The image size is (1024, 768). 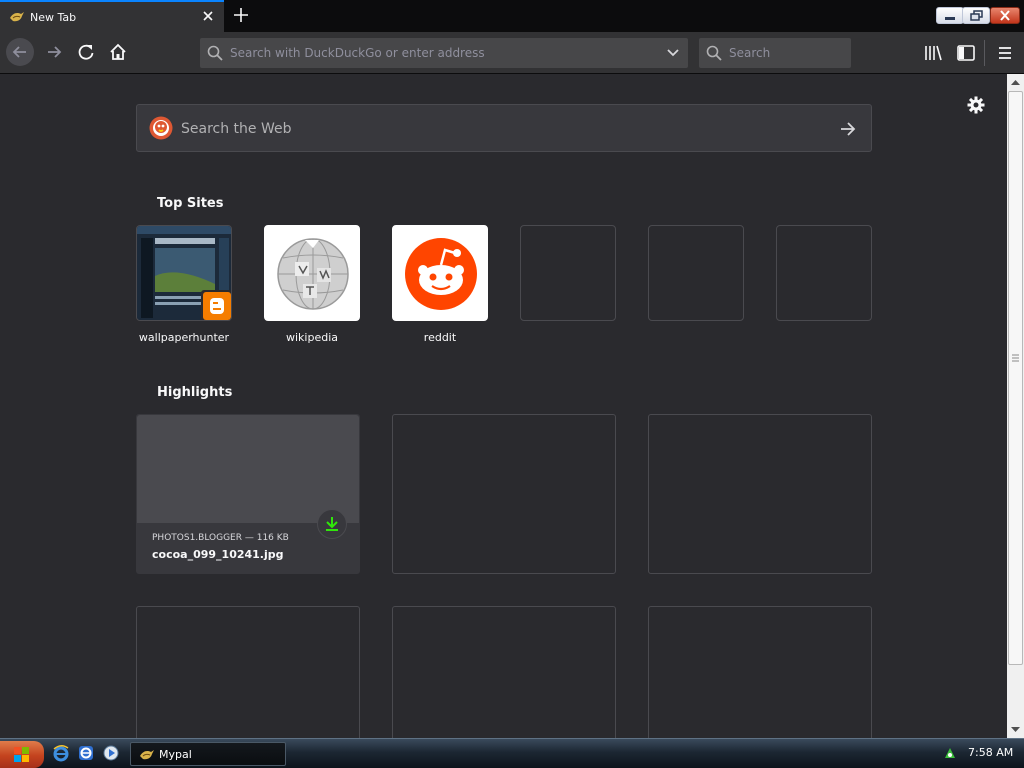 I want to click on taskbar-item-mypal: Mypal, so click(x=208, y=754).